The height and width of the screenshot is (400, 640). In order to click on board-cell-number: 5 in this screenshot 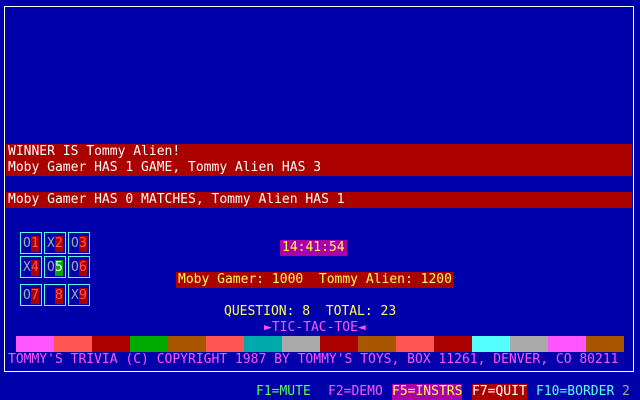, I will do `click(59, 268)`.